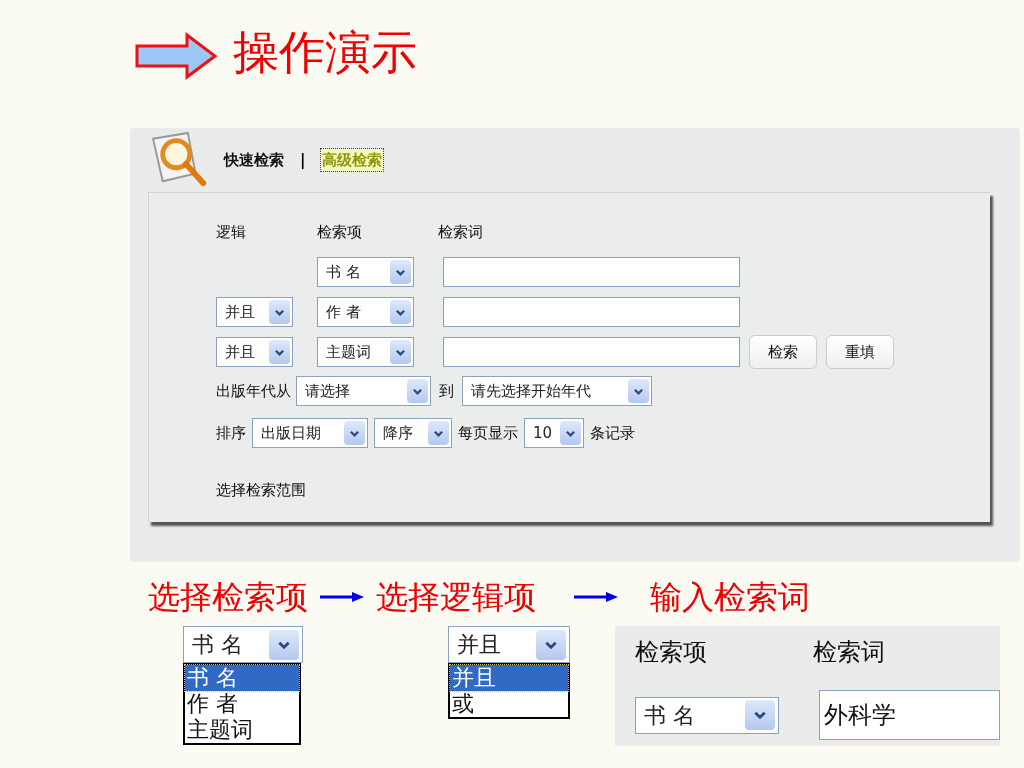  I want to click on dropdown: 出版日期, so click(310, 433).